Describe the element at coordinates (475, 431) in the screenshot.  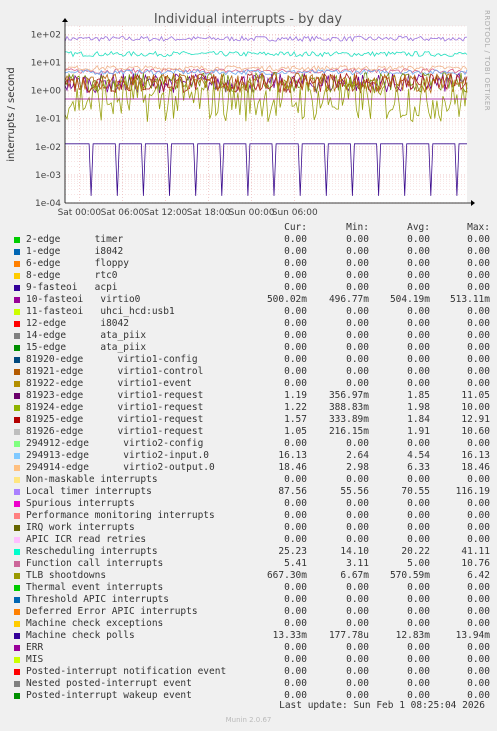
I see `legend-max-value: 10.60` at that location.